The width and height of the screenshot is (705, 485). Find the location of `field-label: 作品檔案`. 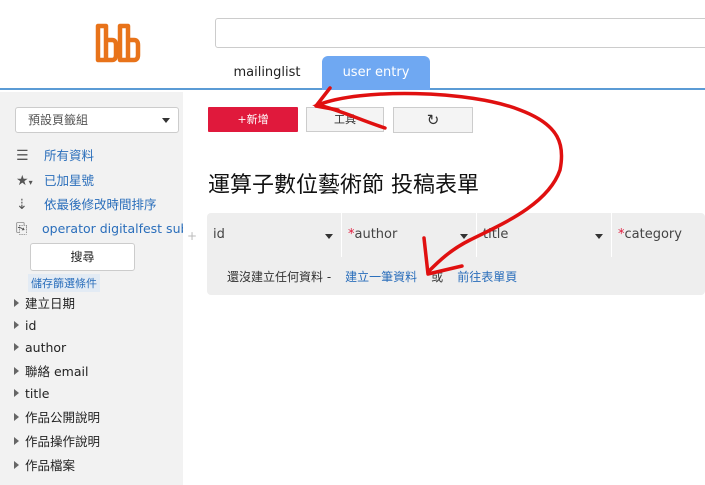

field-label: 作品檔案 is located at coordinates (50, 465).